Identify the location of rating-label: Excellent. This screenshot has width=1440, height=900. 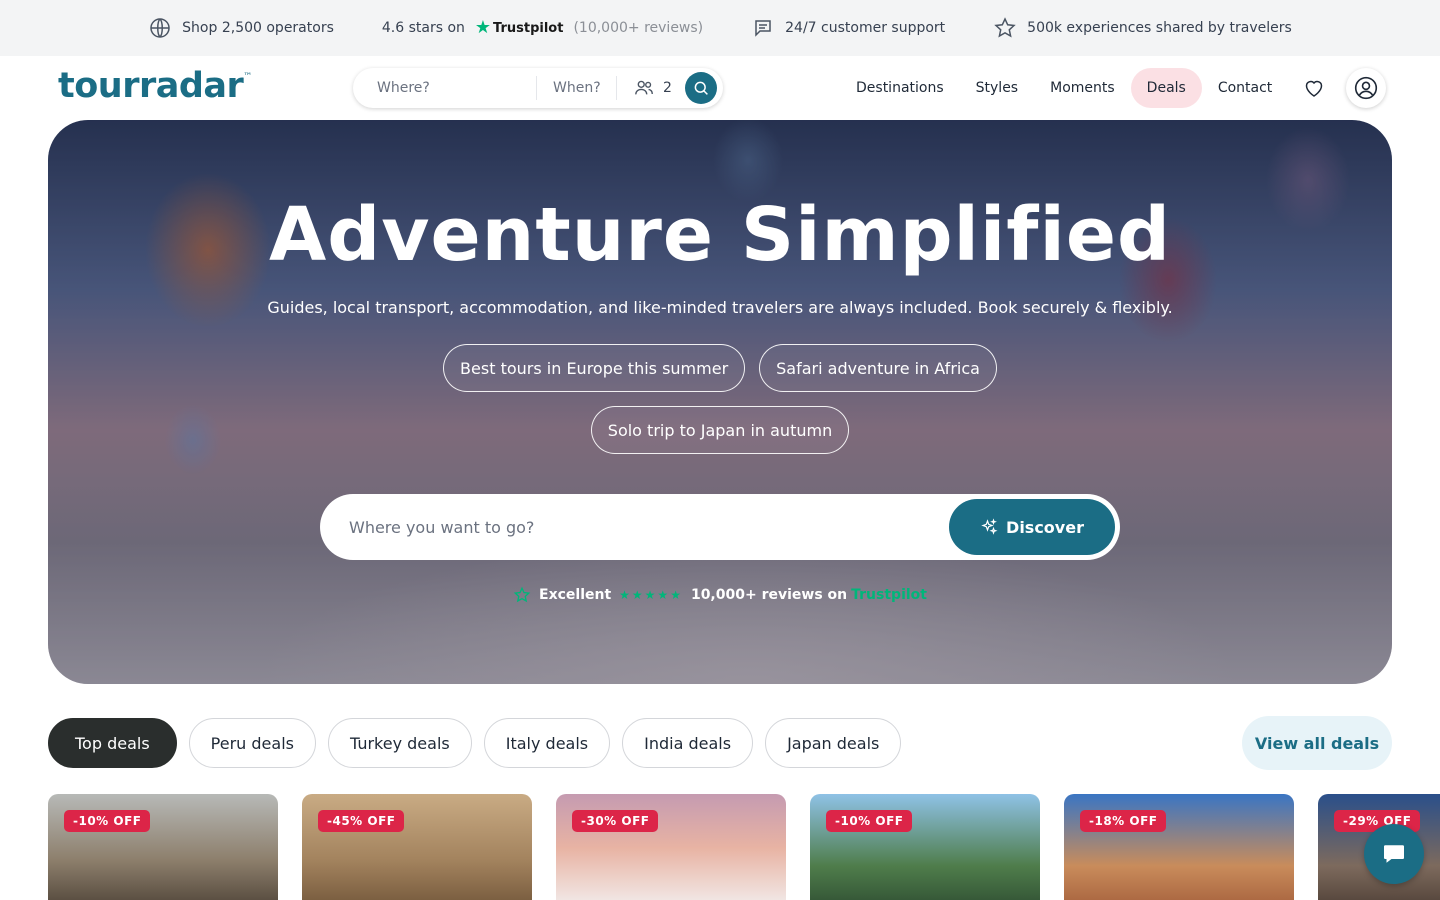
(575, 595).